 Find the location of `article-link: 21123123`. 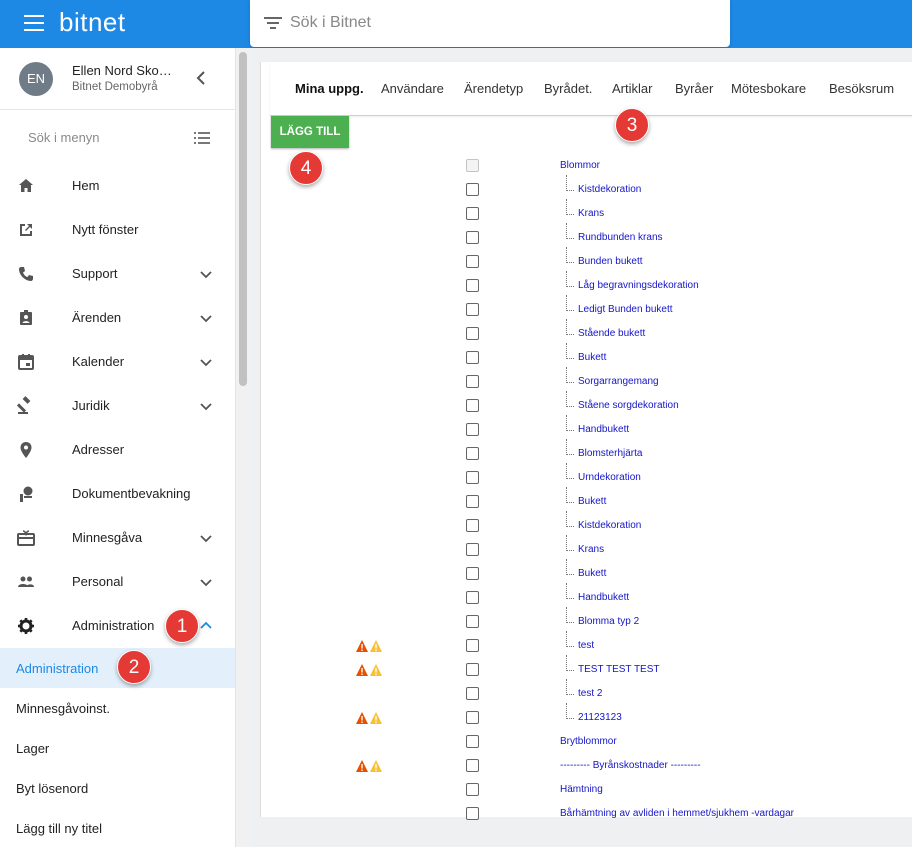

article-link: 21123123 is located at coordinates (600, 717).